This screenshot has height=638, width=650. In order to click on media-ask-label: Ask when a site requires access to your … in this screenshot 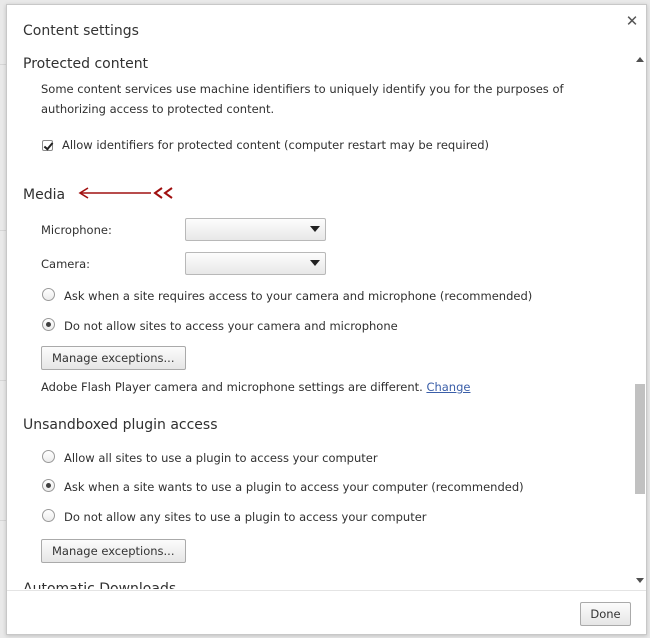, I will do `click(298, 296)`.